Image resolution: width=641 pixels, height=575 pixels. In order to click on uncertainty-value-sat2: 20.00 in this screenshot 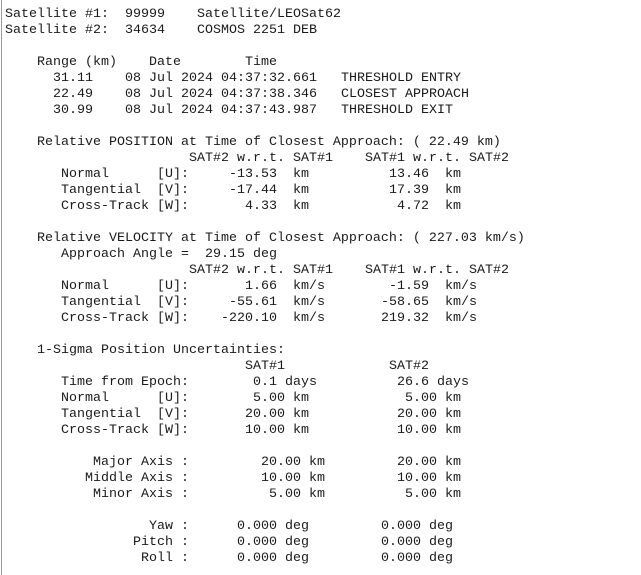, I will do `click(417, 414)`.